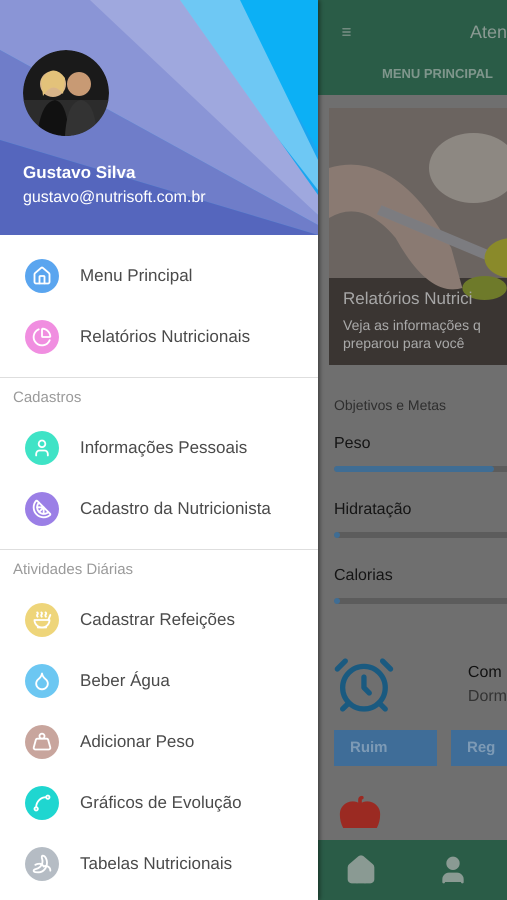 The width and height of the screenshot is (507, 900). What do you see at coordinates (73, 570) in the screenshot?
I see `section-header: Atividades Diárias` at bounding box center [73, 570].